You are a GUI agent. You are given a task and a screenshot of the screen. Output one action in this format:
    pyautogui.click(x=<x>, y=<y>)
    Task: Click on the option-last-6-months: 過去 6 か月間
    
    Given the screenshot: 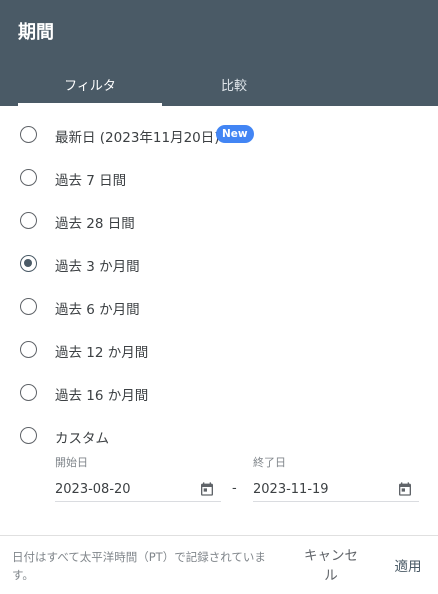 What is the action you would take?
    pyautogui.click(x=219, y=306)
    